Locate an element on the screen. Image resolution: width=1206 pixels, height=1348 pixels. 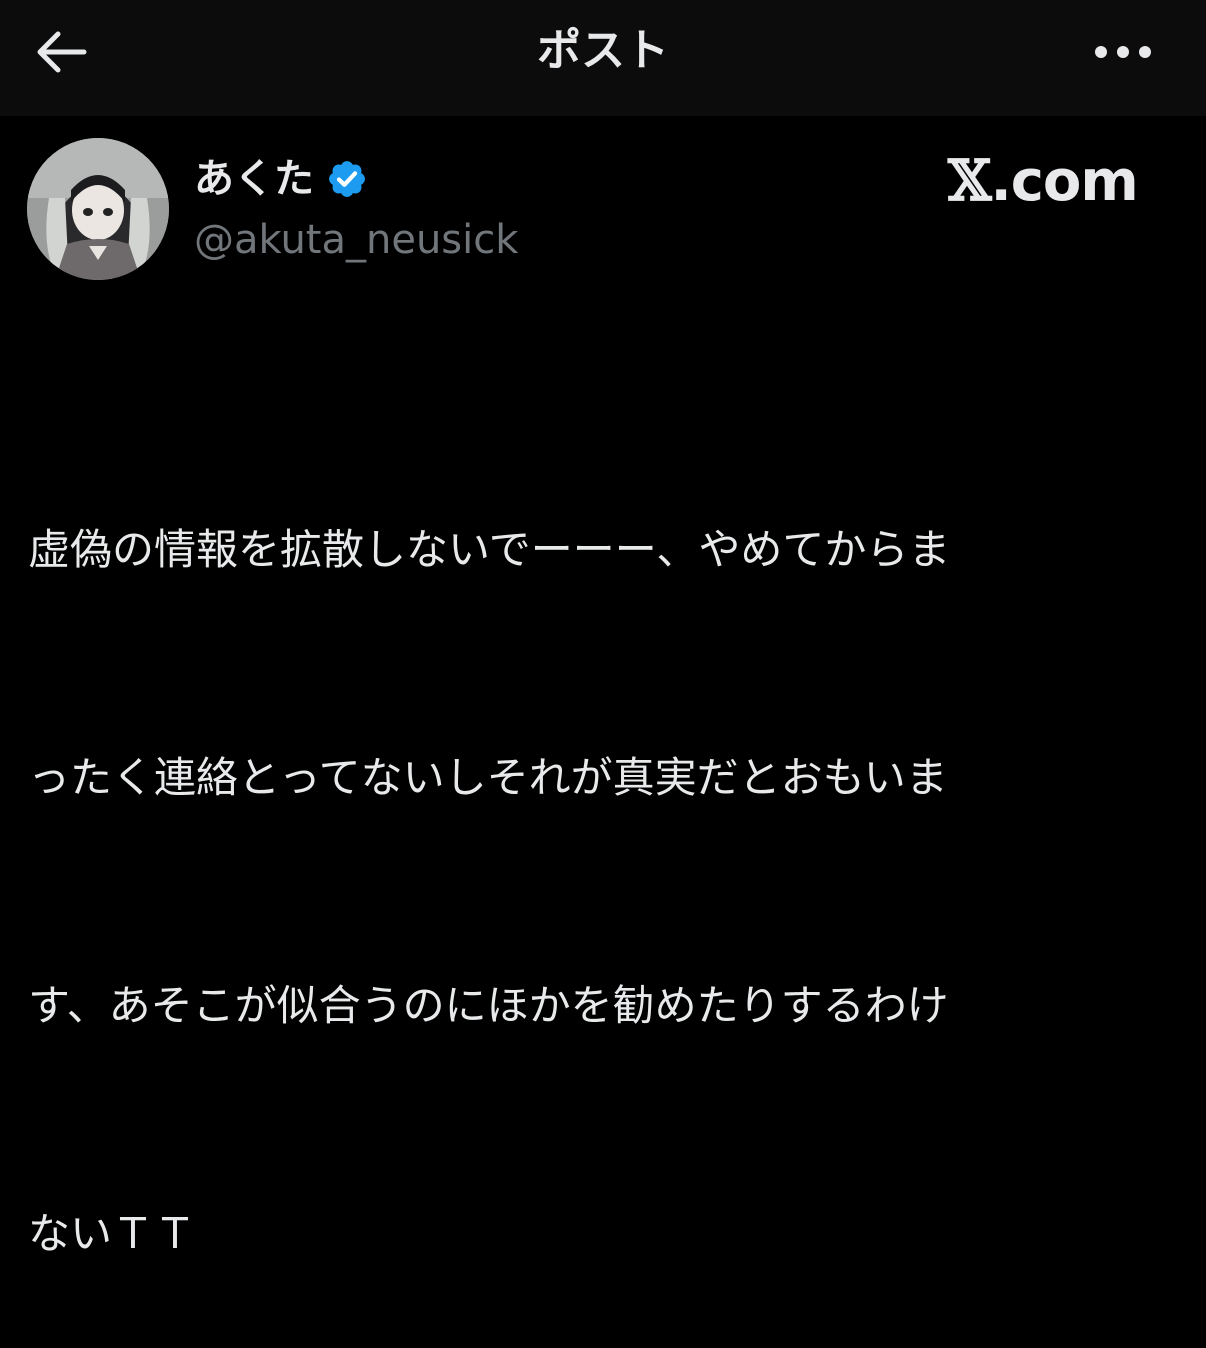
verified-badge-icon is located at coordinates (347, 179).